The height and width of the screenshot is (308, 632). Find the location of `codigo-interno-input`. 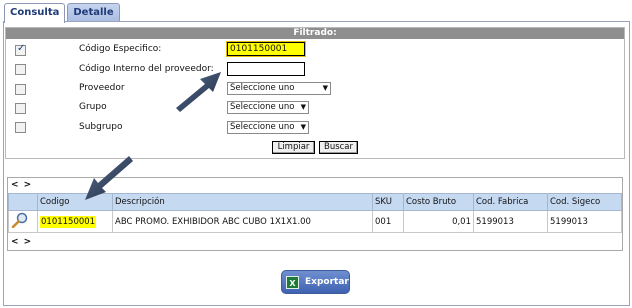

codigo-interno-input is located at coordinates (266, 69).